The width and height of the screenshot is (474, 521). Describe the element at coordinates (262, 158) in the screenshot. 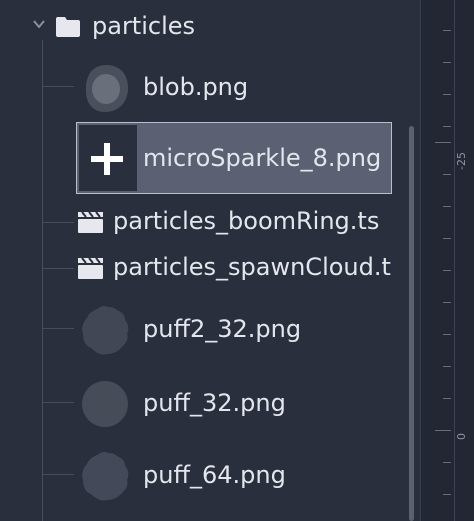

I see `file-label: microSparkle_8.png` at that location.